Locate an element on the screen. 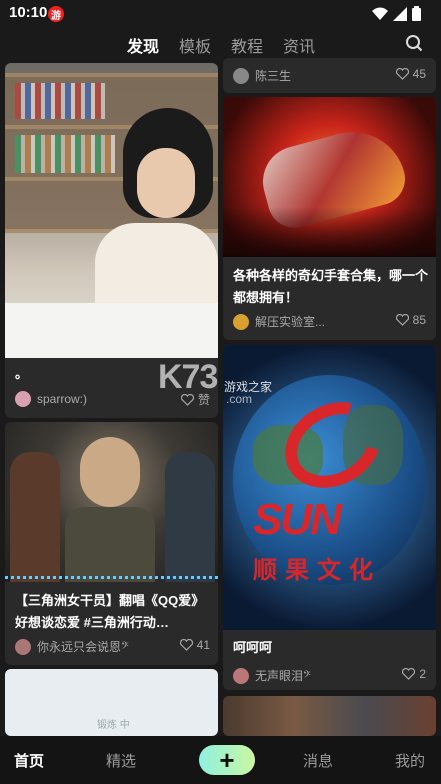 Image resolution: width=441 pixels, height=784 pixels. card-title: 呵呵呵 is located at coordinates (253, 647).